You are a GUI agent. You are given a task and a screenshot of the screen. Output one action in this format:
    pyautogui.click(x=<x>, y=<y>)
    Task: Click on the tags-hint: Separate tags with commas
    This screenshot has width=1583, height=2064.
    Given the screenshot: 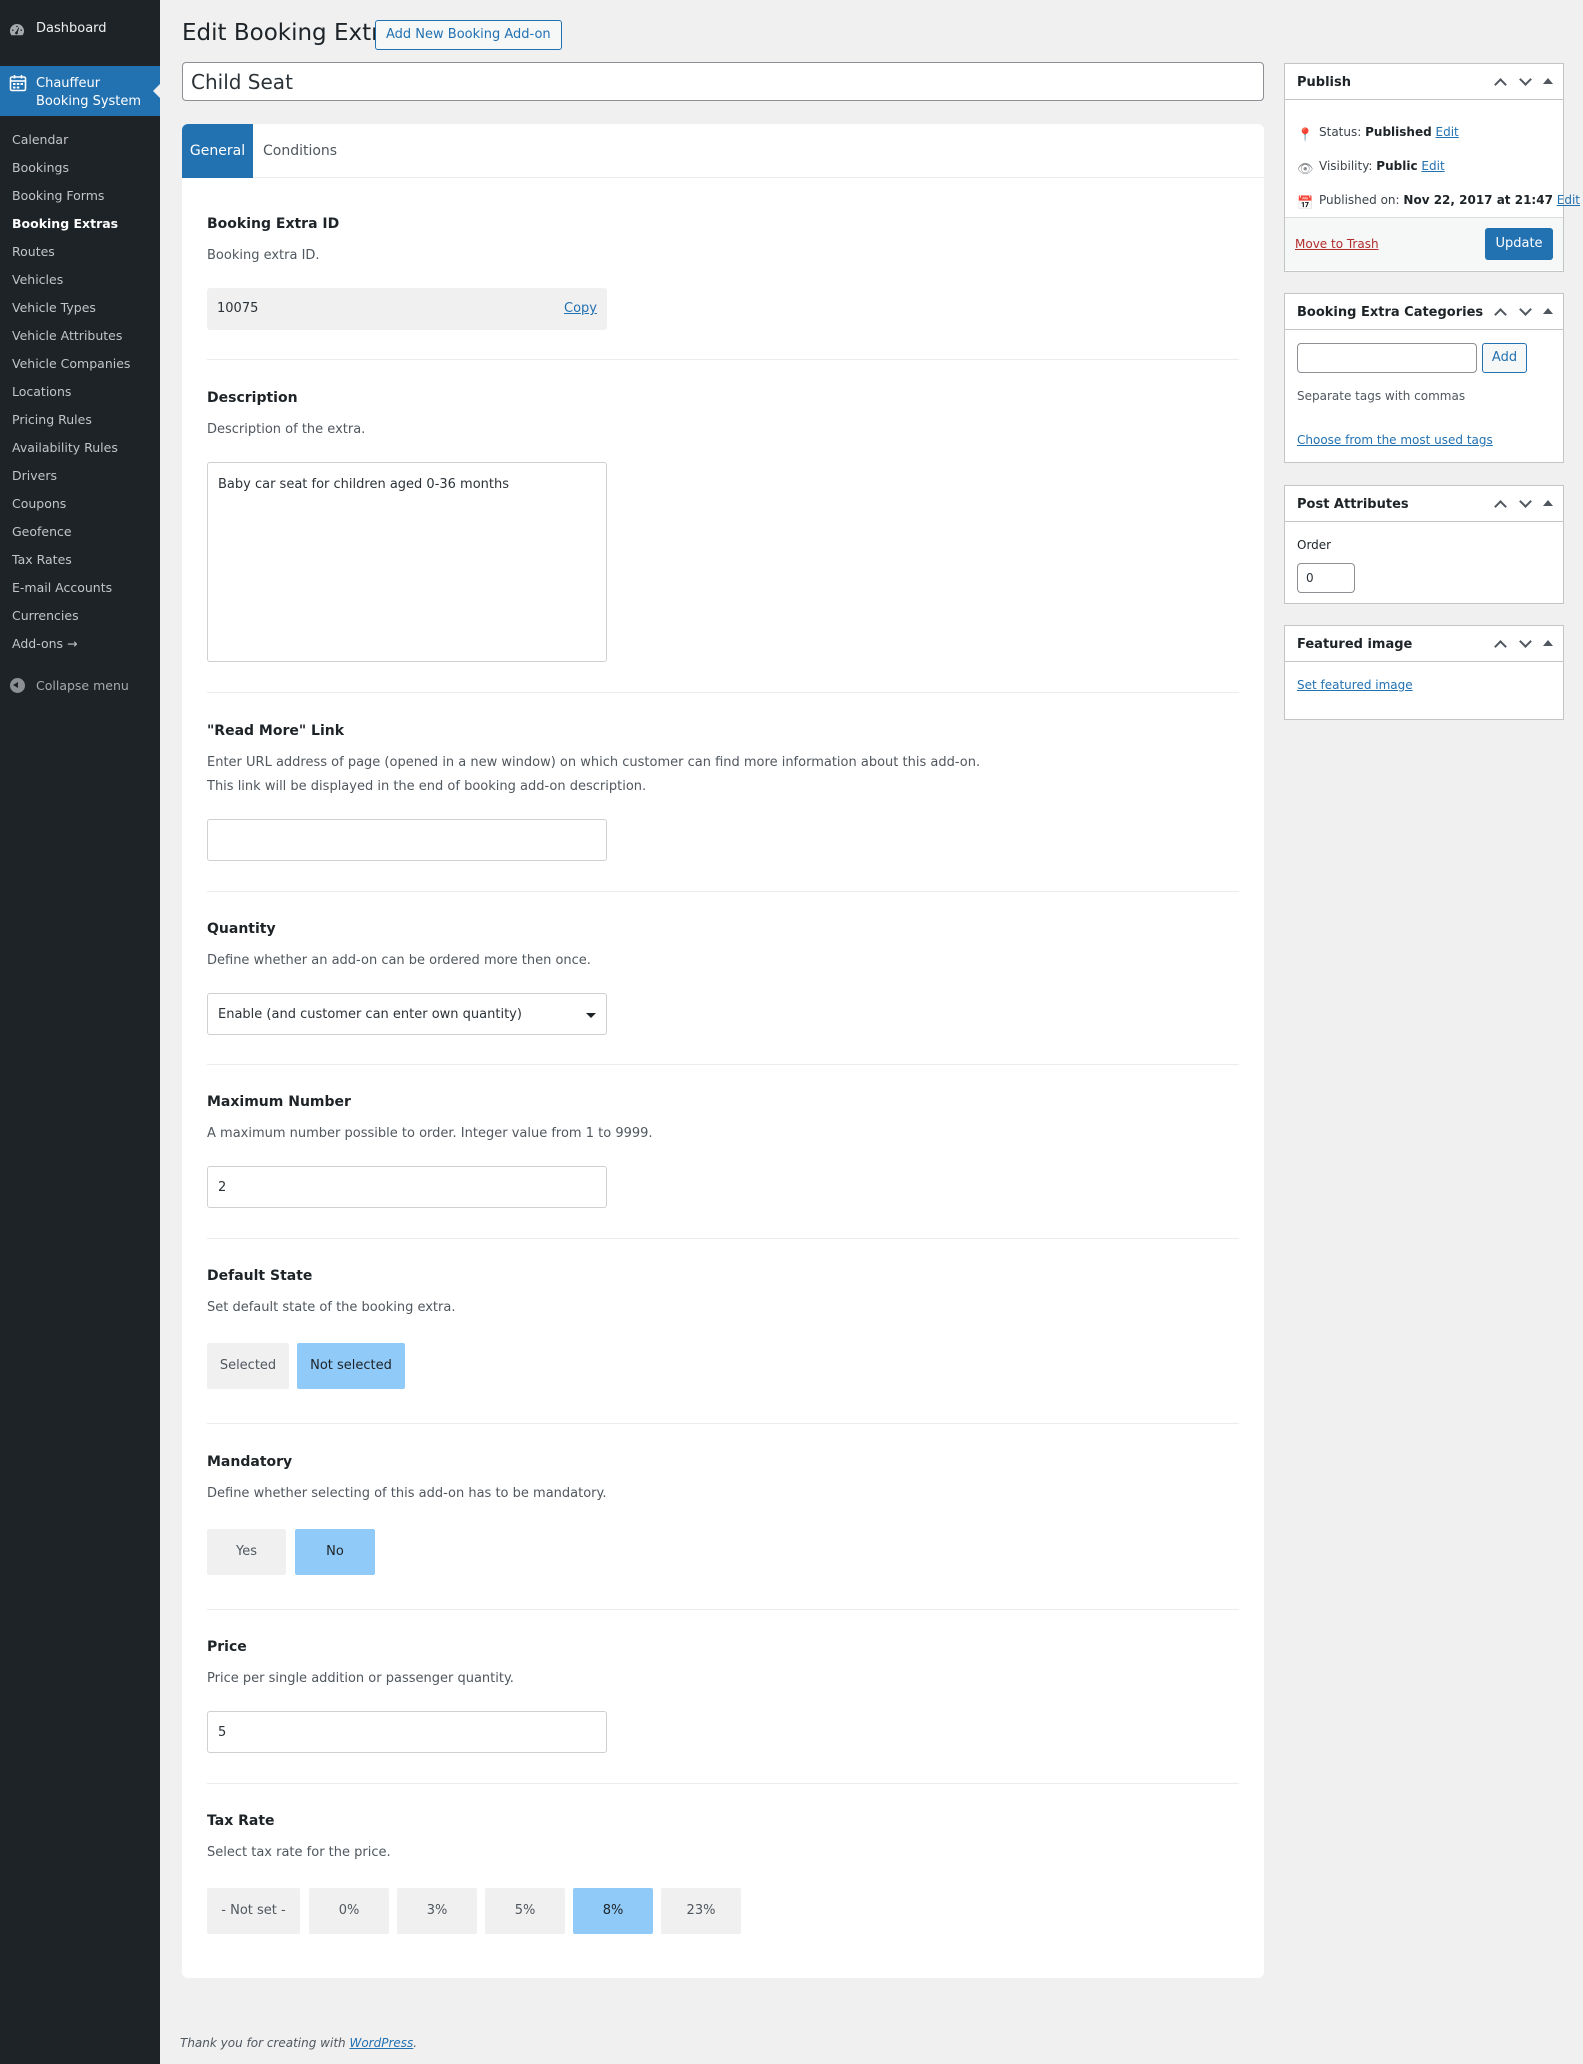 What is the action you would take?
    pyautogui.click(x=1381, y=396)
    